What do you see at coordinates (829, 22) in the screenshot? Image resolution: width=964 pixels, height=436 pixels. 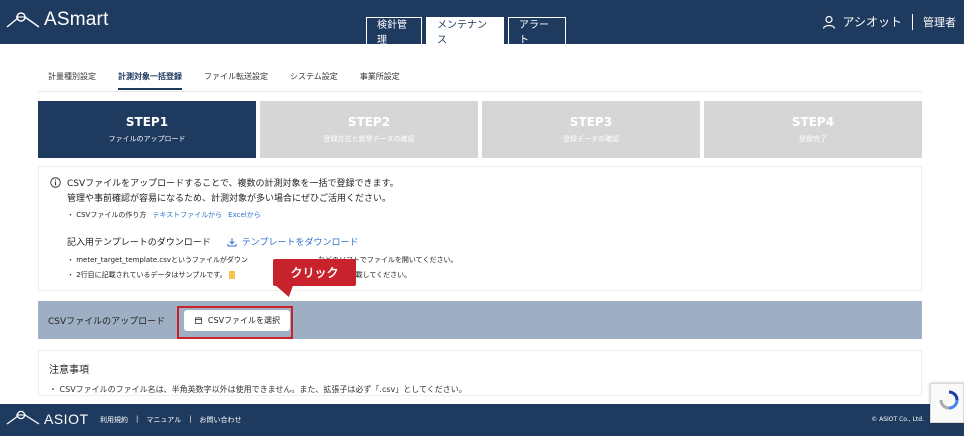 I see `user-icon` at bounding box center [829, 22].